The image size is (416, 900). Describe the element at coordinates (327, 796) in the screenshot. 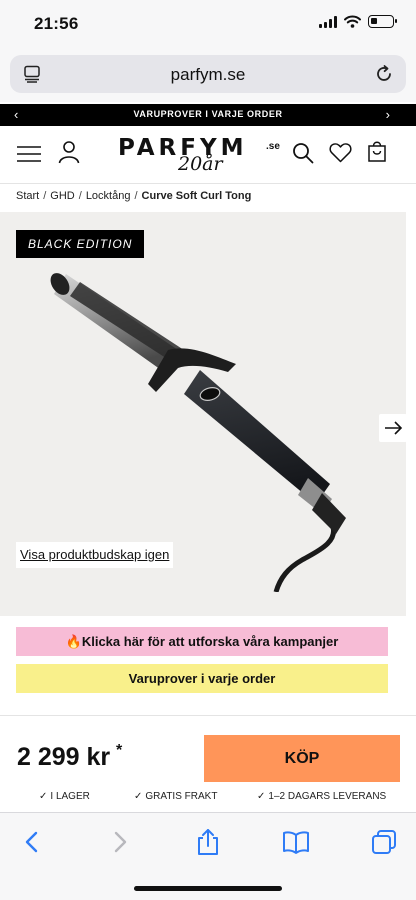

I see `usp-label: 1–2 DAGARS LEVERANS` at that location.